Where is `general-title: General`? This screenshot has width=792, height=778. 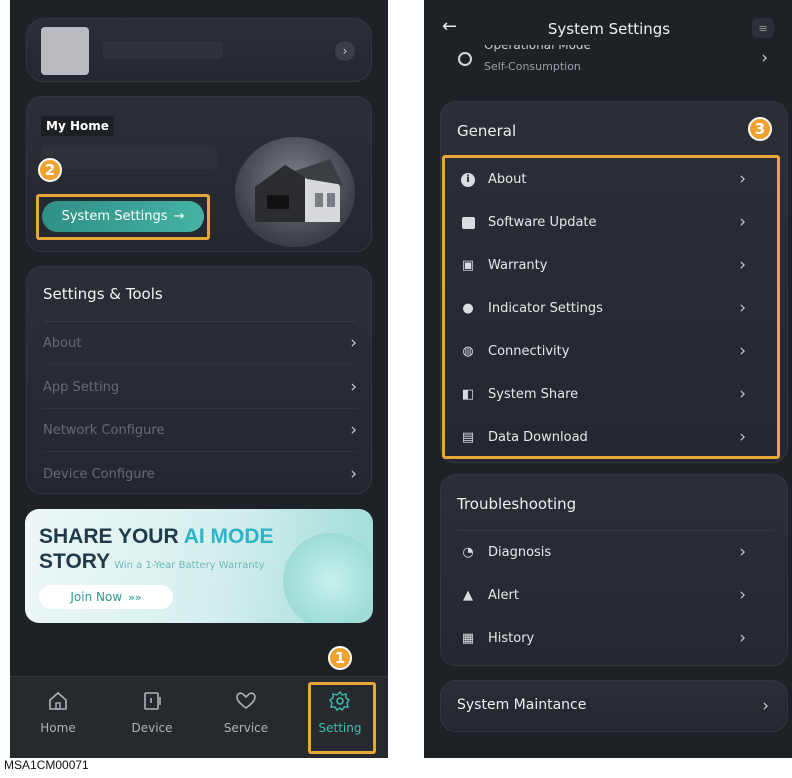 general-title: General is located at coordinates (487, 131).